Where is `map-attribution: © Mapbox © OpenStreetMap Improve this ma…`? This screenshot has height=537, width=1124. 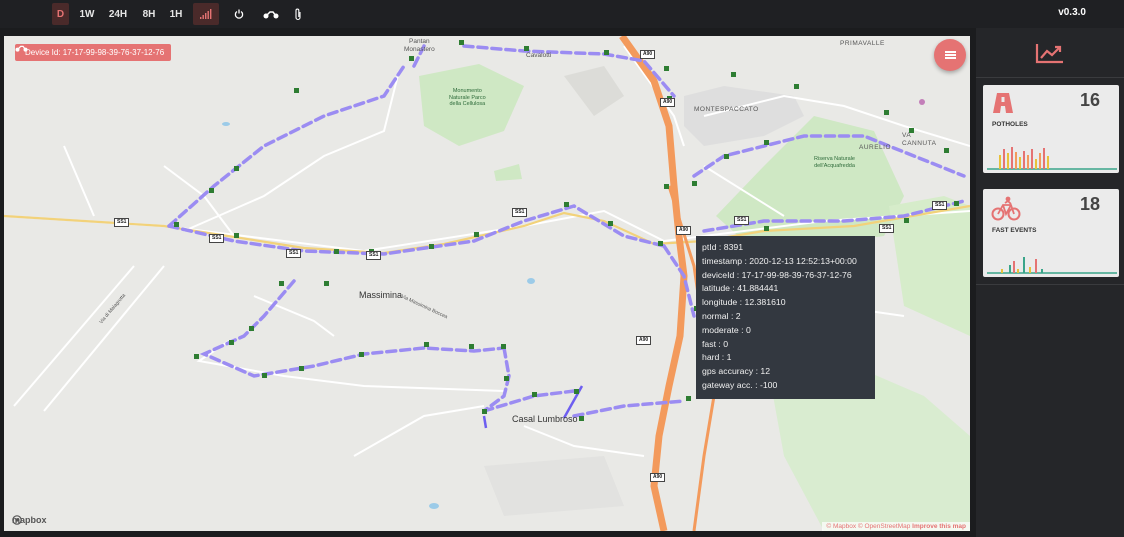 map-attribution: © Mapbox © OpenStreetMap Improve this ma… is located at coordinates (896, 526).